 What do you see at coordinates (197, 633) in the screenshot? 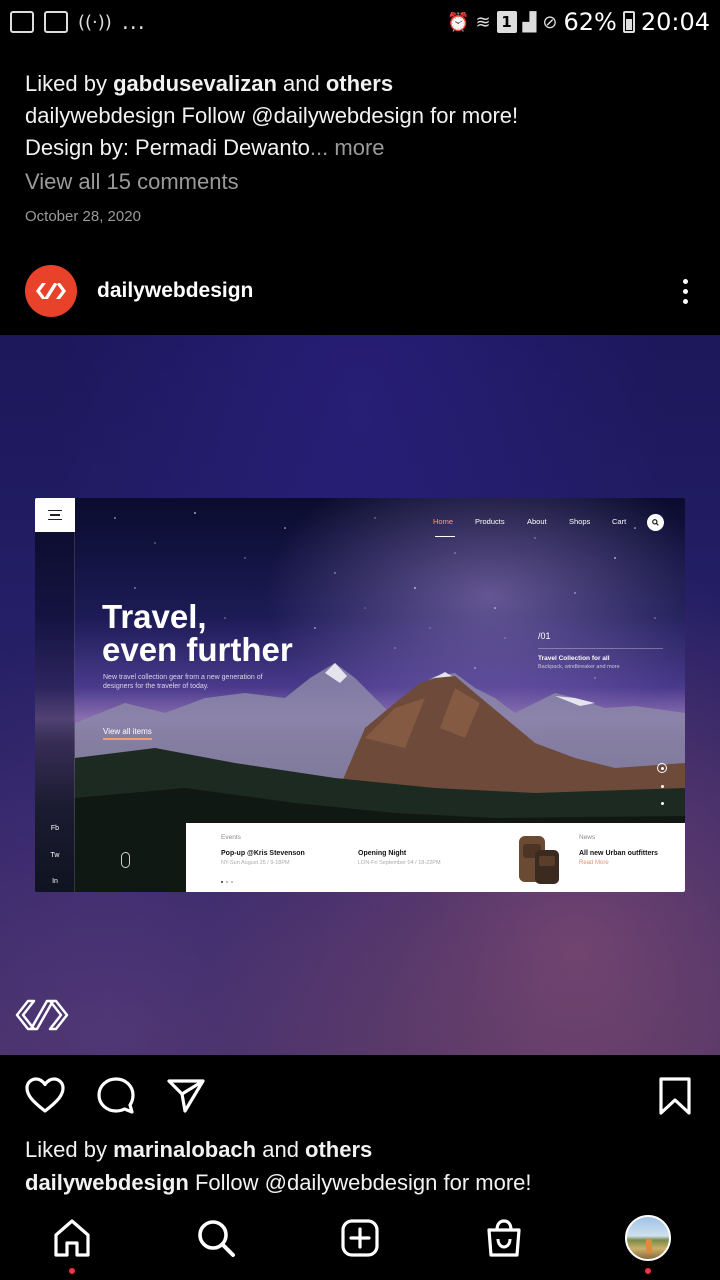
I see `mockup-headline: Travel, even further` at bounding box center [197, 633].